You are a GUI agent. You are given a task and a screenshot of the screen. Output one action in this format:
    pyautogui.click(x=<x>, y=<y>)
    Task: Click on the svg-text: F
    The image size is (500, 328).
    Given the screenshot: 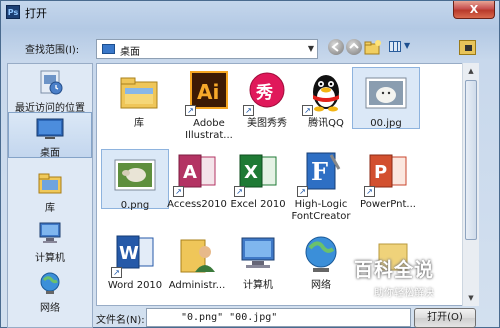 What is the action you would take?
    pyautogui.click(x=319, y=171)
    